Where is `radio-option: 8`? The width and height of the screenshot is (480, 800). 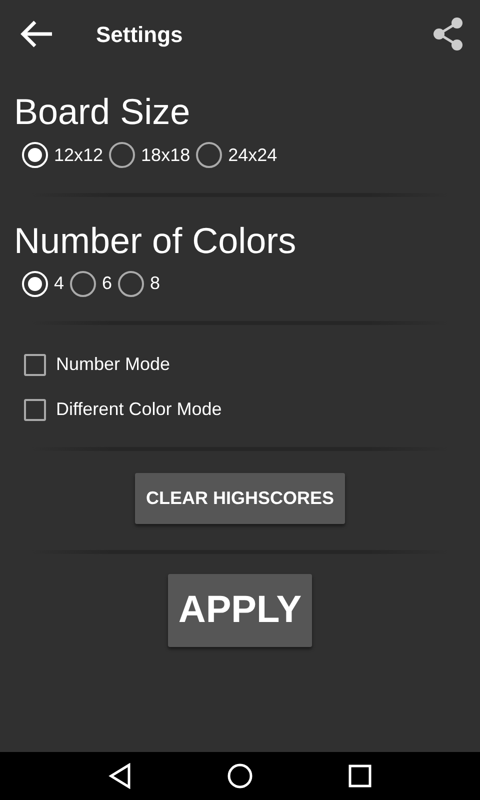
radio-option: 8 is located at coordinates (139, 284).